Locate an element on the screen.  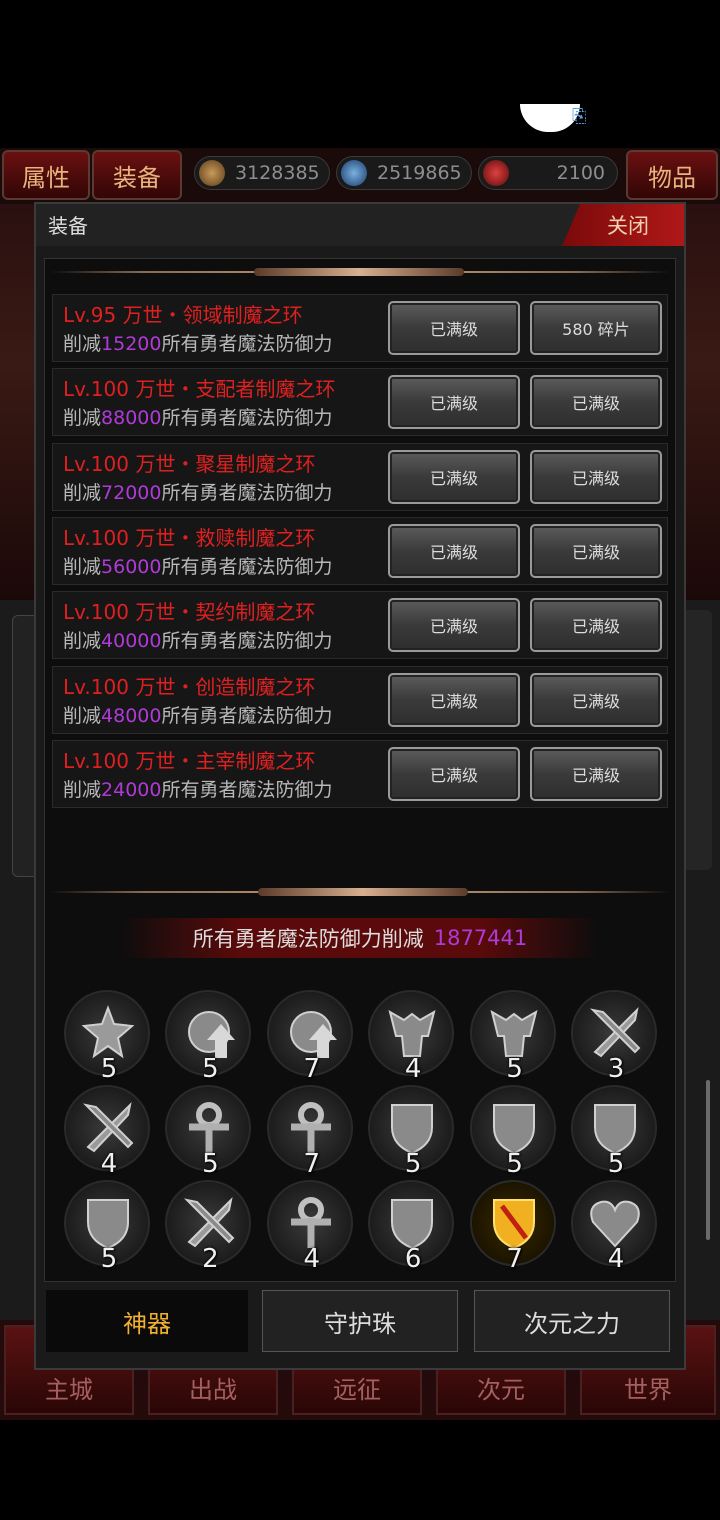
ring-reduction-value: 88000 is located at coordinates (131, 418).